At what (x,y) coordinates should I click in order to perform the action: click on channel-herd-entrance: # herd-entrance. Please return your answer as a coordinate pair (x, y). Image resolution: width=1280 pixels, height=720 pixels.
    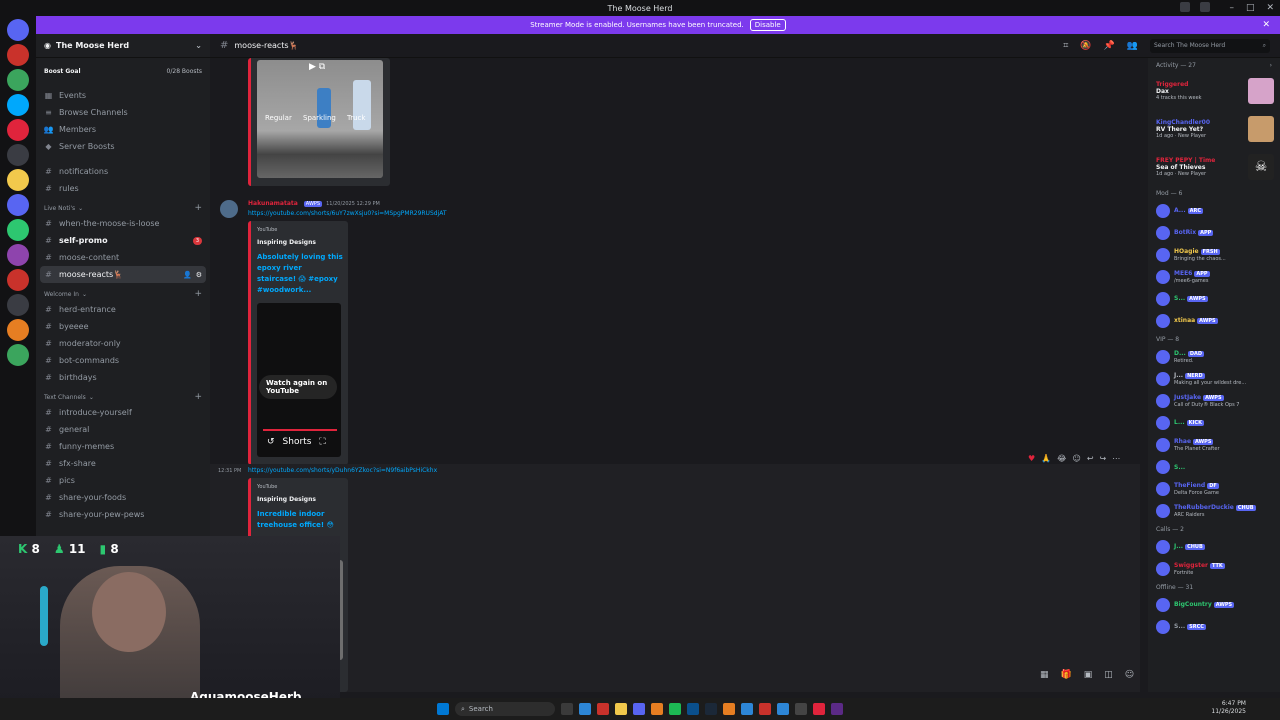
    Looking at the image, I should click on (123, 309).